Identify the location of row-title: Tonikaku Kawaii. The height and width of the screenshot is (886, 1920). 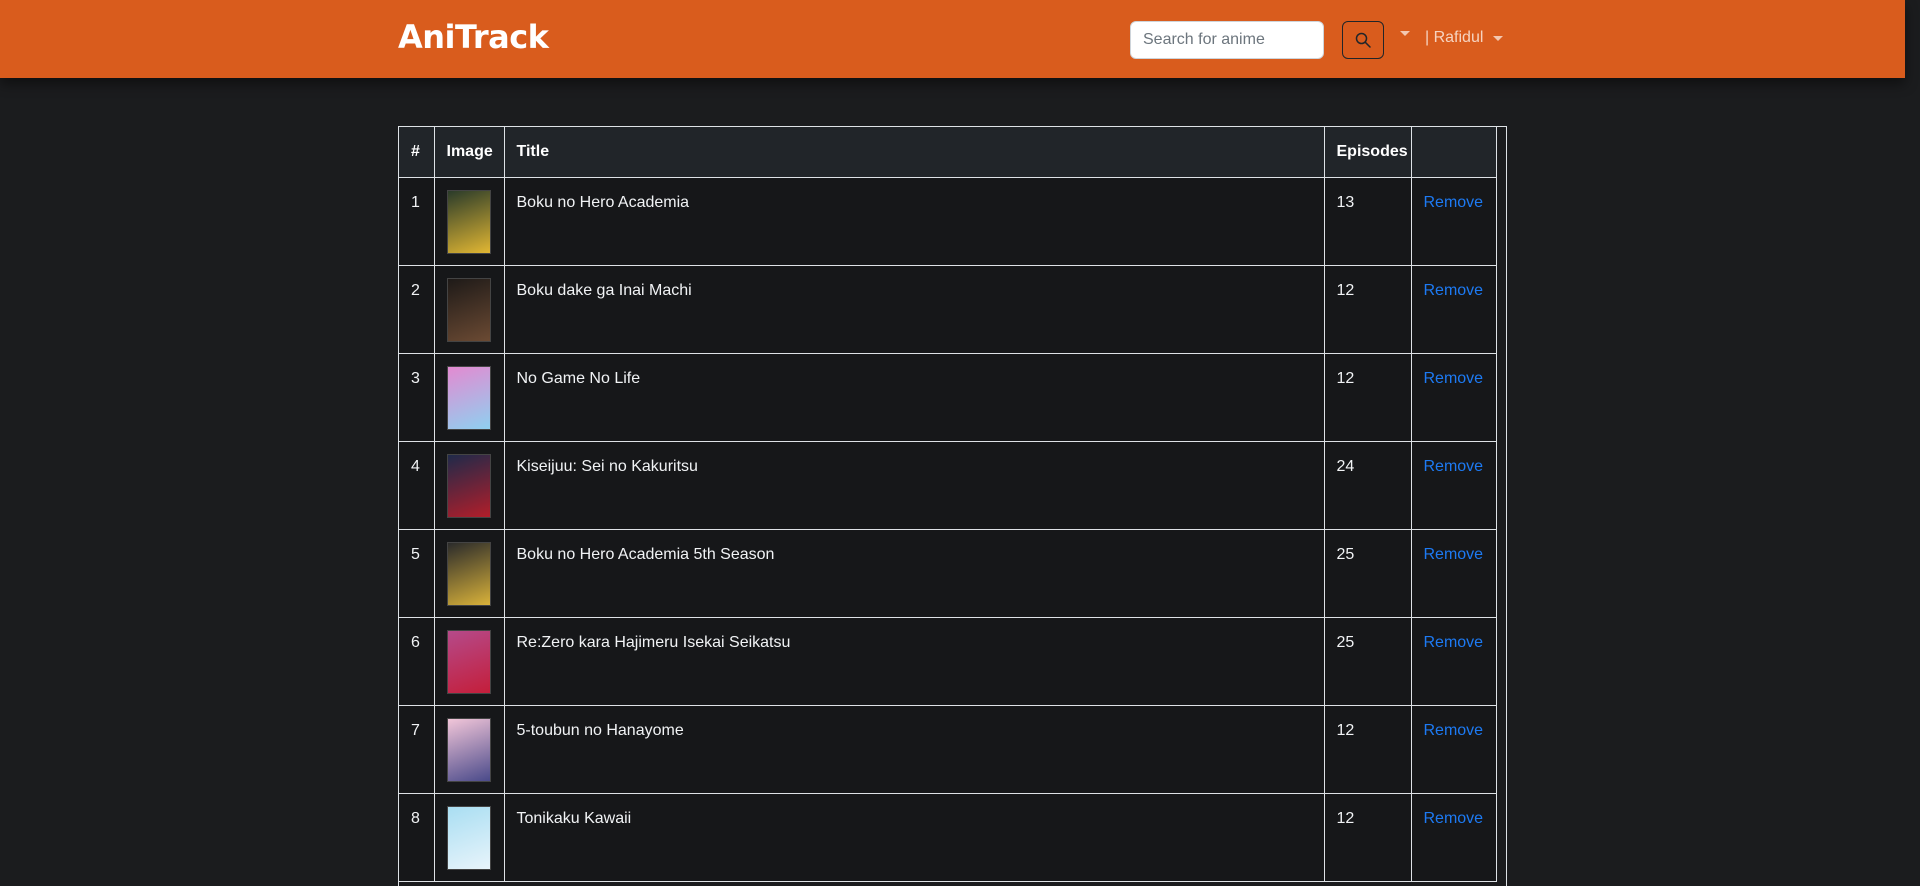
(914, 837).